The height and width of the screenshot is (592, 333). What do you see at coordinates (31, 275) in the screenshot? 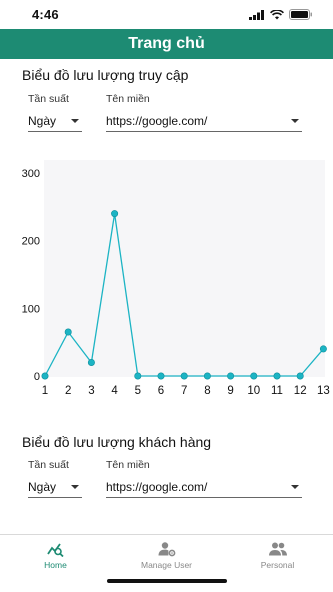
I see `y-axis-ticks: 0 100 200 300` at bounding box center [31, 275].